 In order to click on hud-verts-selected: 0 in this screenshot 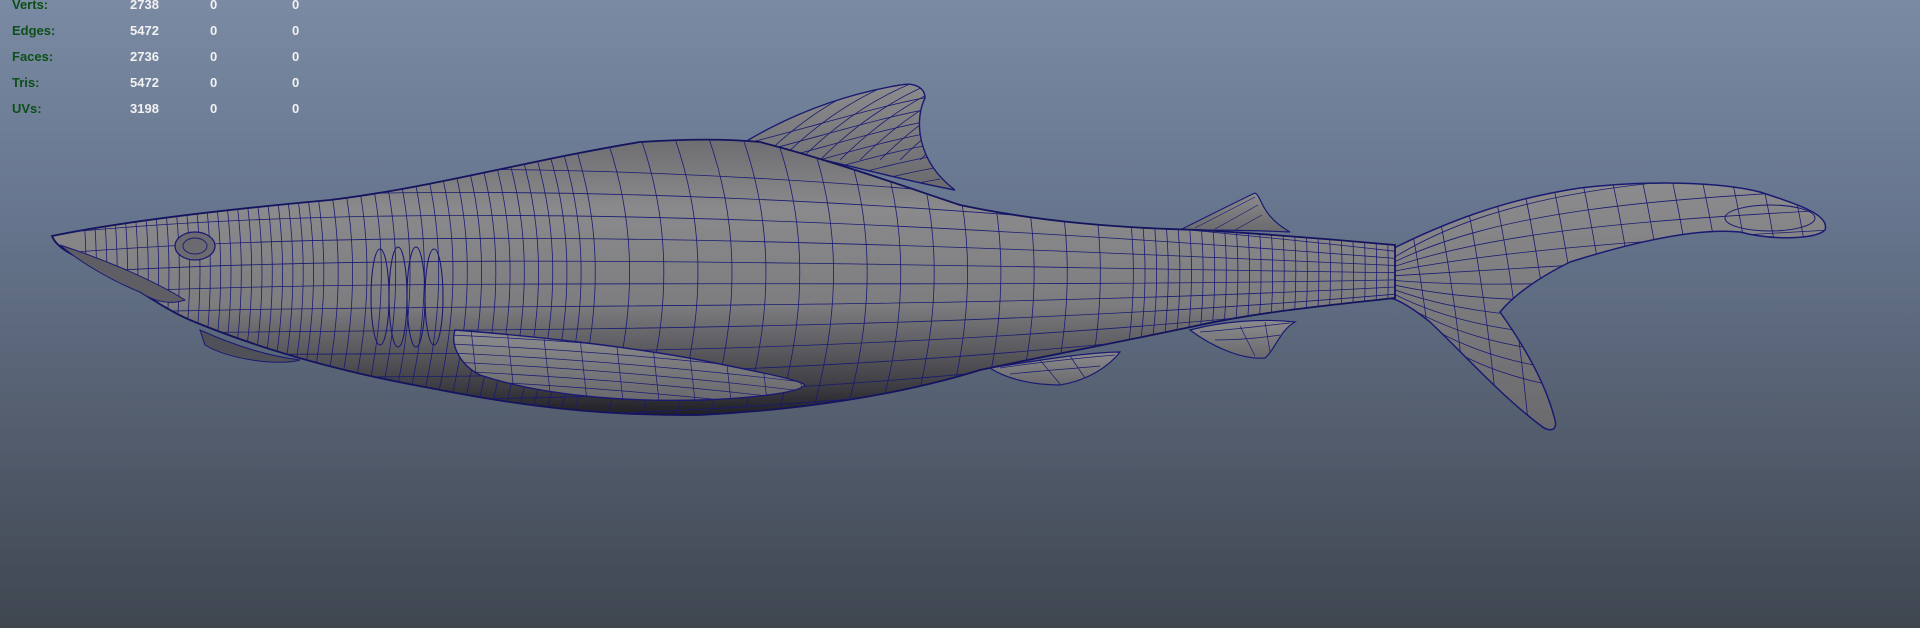, I will do `click(214, 6)`.